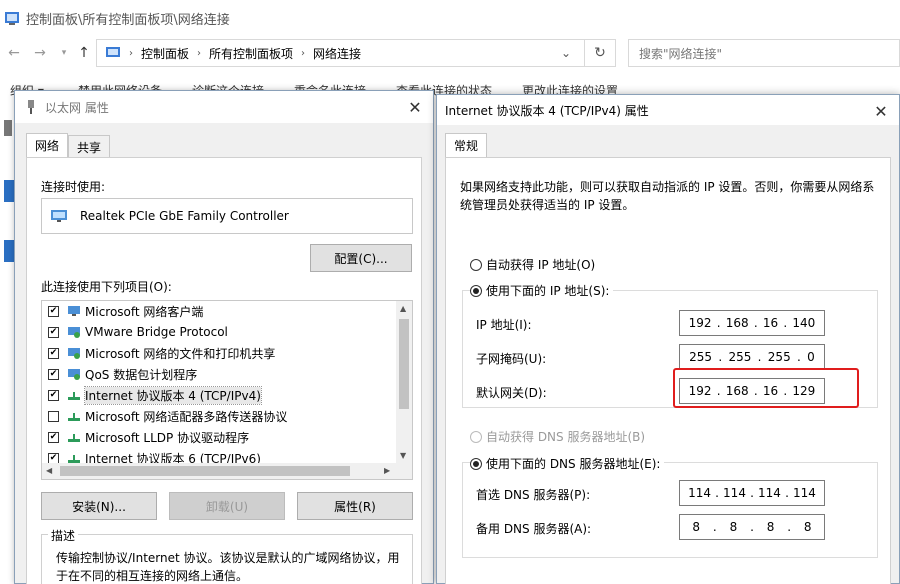 Image resolution: width=900 pixels, height=584 pixels. Describe the element at coordinates (355, 506) in the screenshot. I see `properties-button: 属性(R)` at that location.